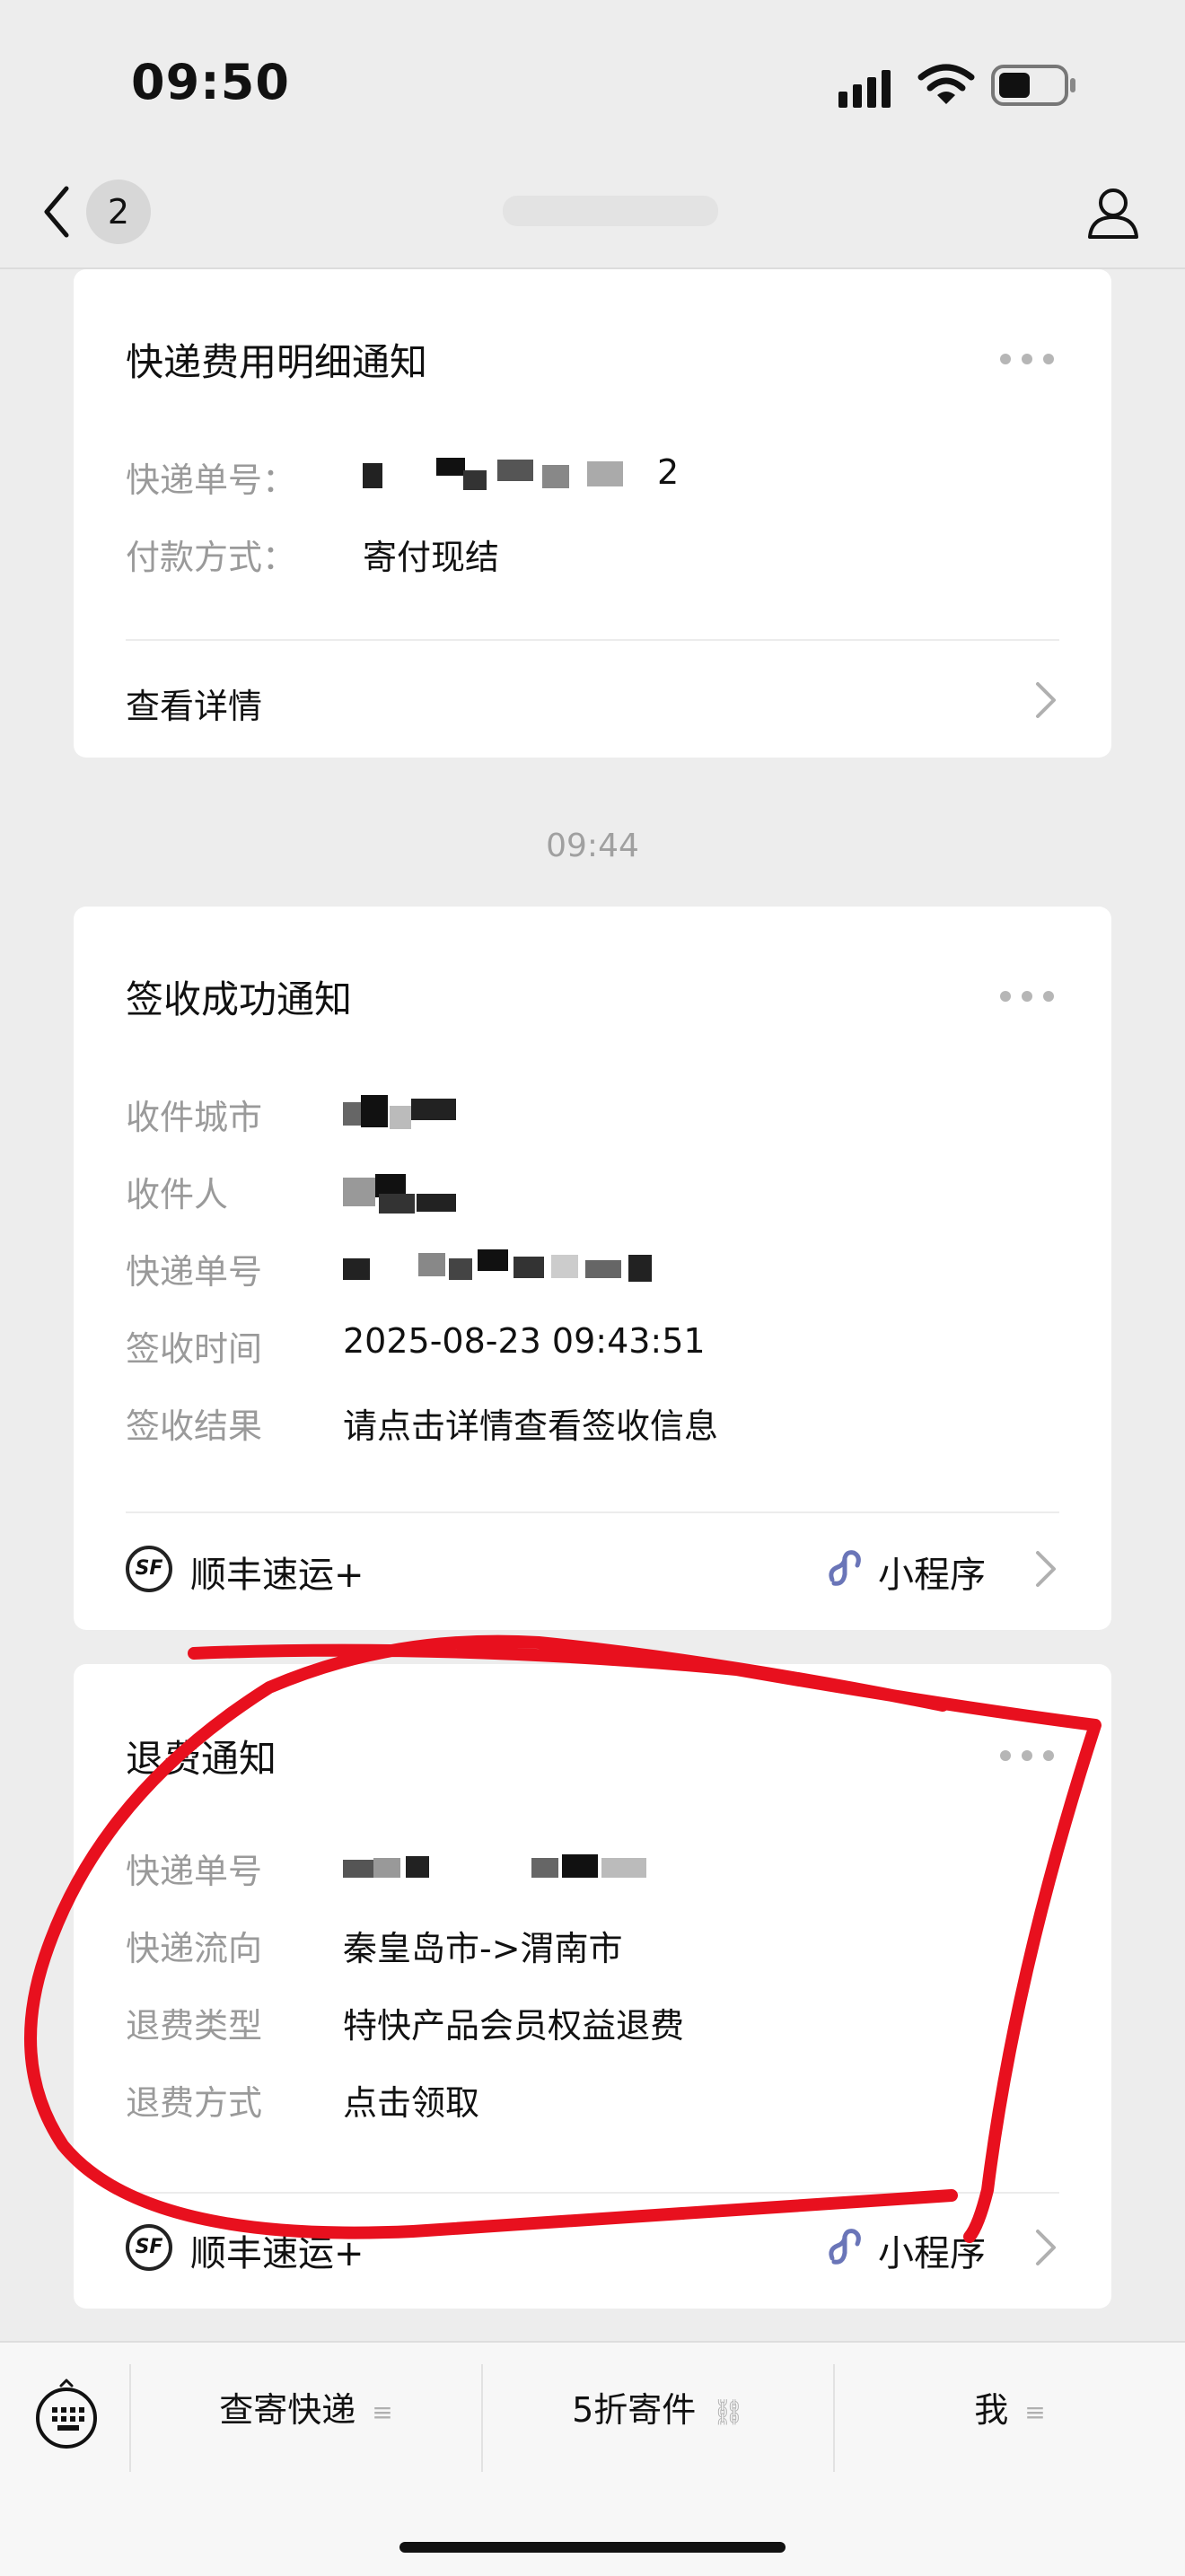  I want to click on menu-item-label: 5折寄件, so click(634, 2410).